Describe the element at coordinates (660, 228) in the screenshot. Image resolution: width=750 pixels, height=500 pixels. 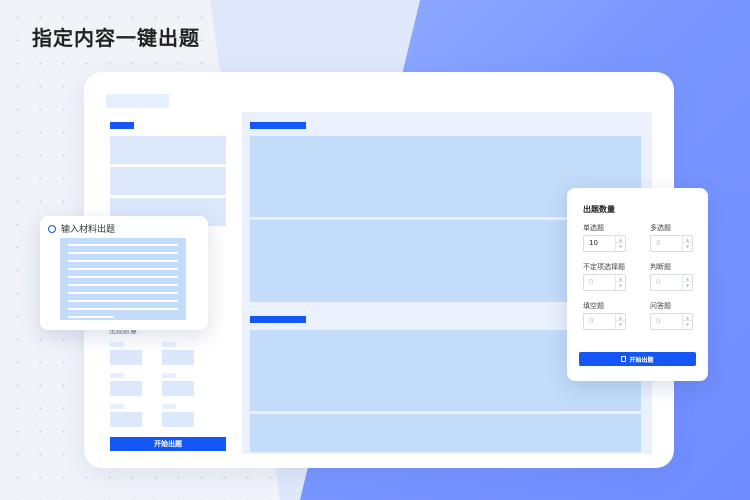
I see `label-multi-choice: 多选题` at that location.